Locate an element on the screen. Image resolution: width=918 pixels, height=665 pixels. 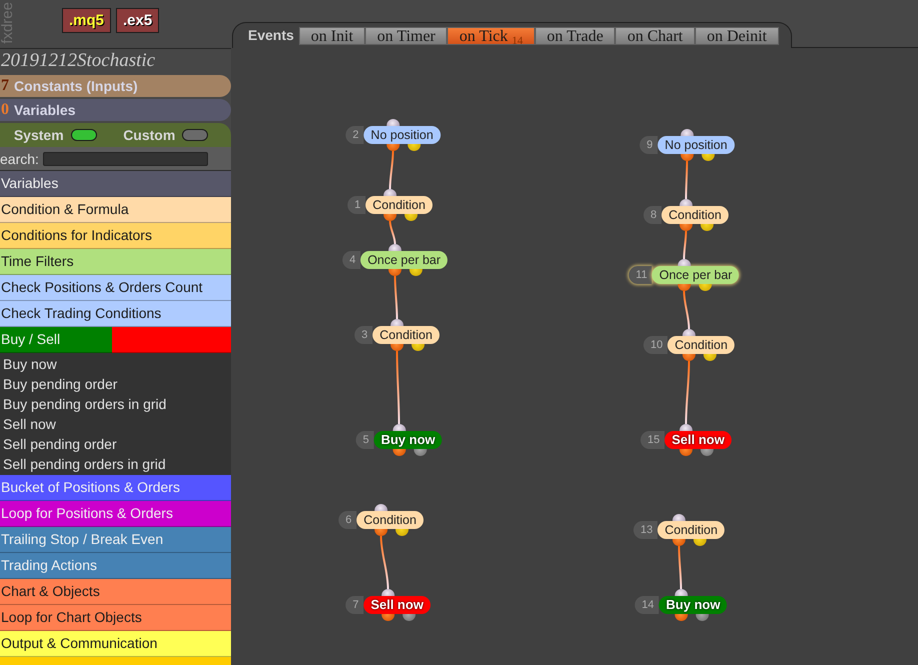
event-tab: on Trade is located at coordinates (575, 36).